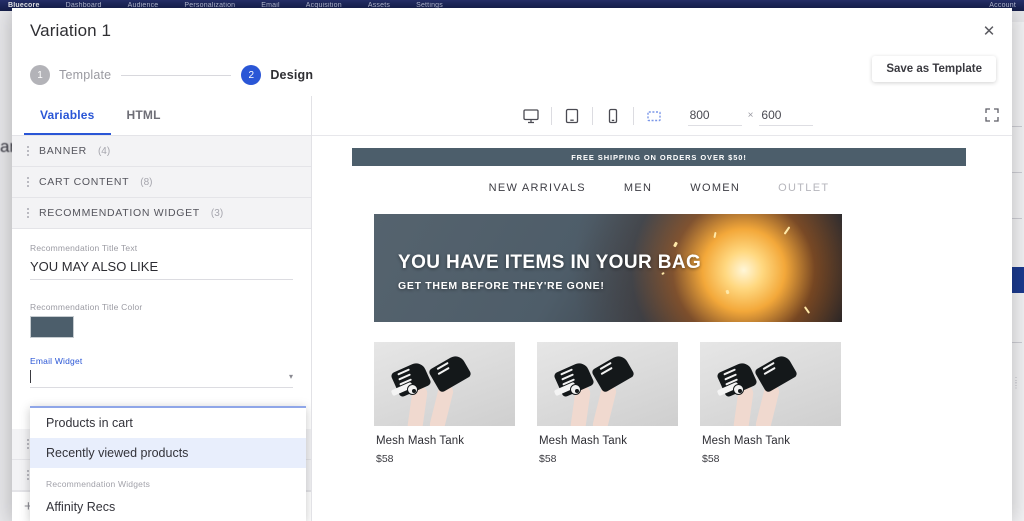 Image resolution: width=1024 pixels, height=521 pixels. I want to click on field-recommendation-title-color: Recommendation Title Color, so click(161, 320).